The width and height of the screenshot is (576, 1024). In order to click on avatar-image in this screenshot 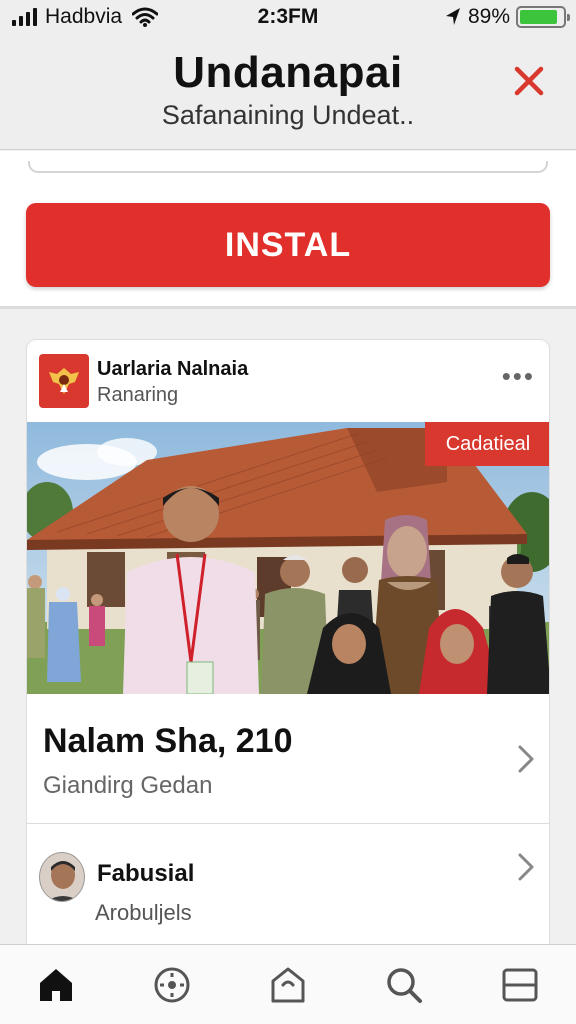, I will do `click(62, 877)`.